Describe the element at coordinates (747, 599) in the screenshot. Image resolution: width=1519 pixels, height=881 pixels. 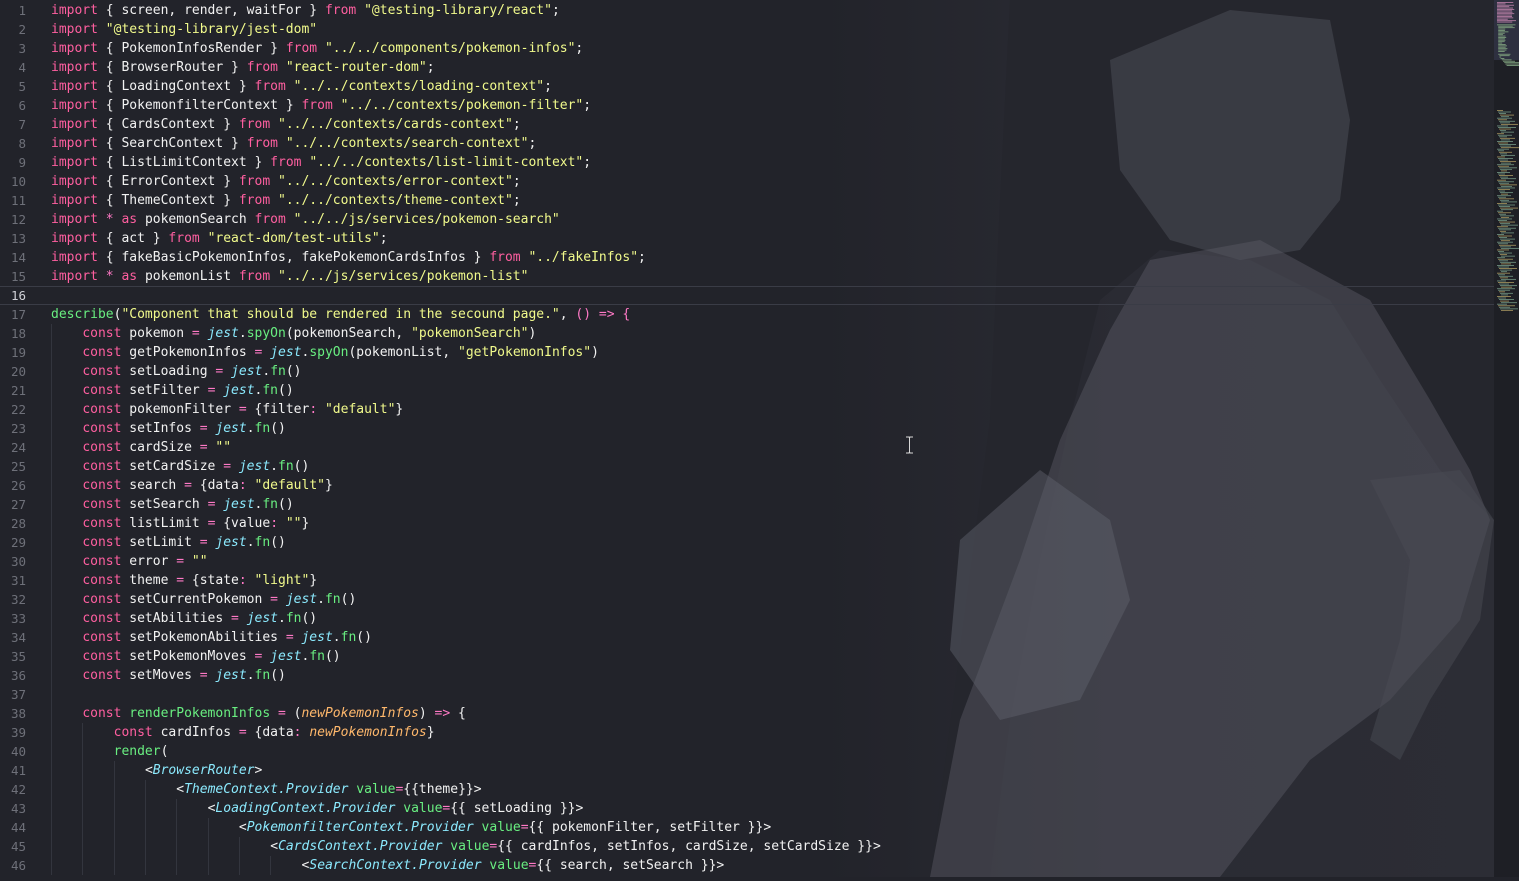
I see `code-line: 32 const setCurrentPokemon = jest.fn()` at that location.